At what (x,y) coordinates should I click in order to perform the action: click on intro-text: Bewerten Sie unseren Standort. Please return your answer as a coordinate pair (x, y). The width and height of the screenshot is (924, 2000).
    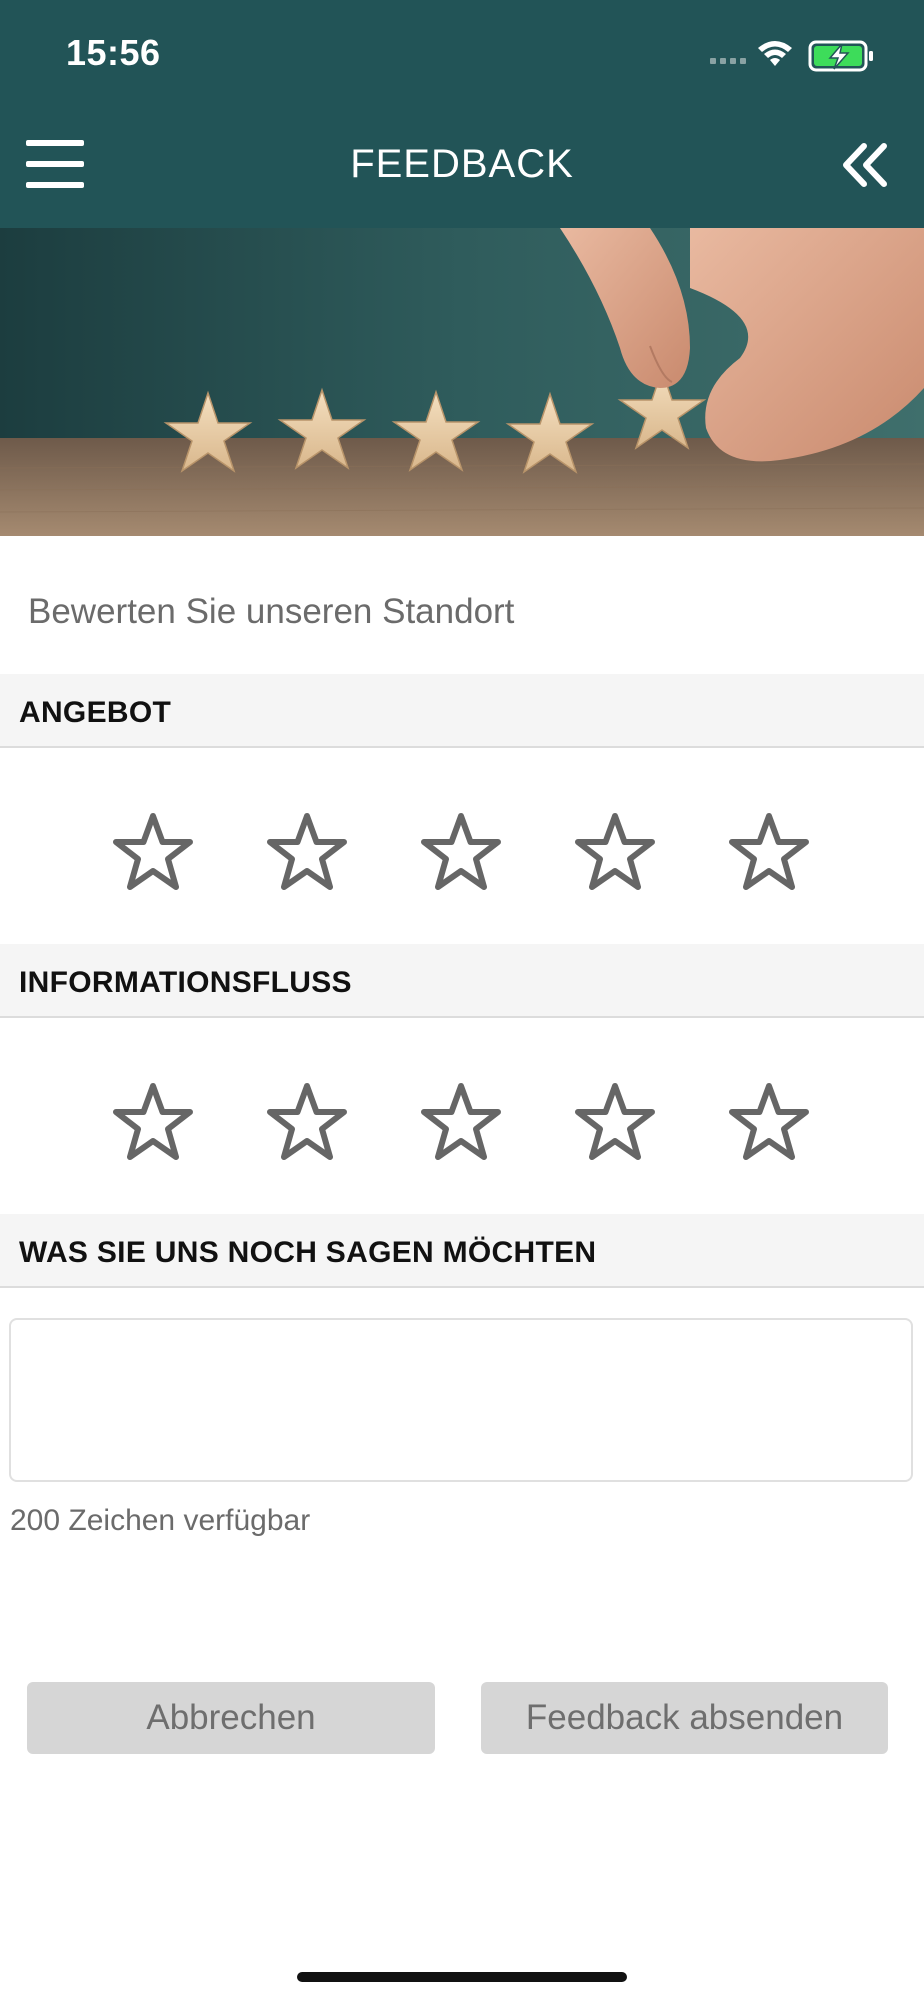
    Looking at the image, I should click on (271, 611).